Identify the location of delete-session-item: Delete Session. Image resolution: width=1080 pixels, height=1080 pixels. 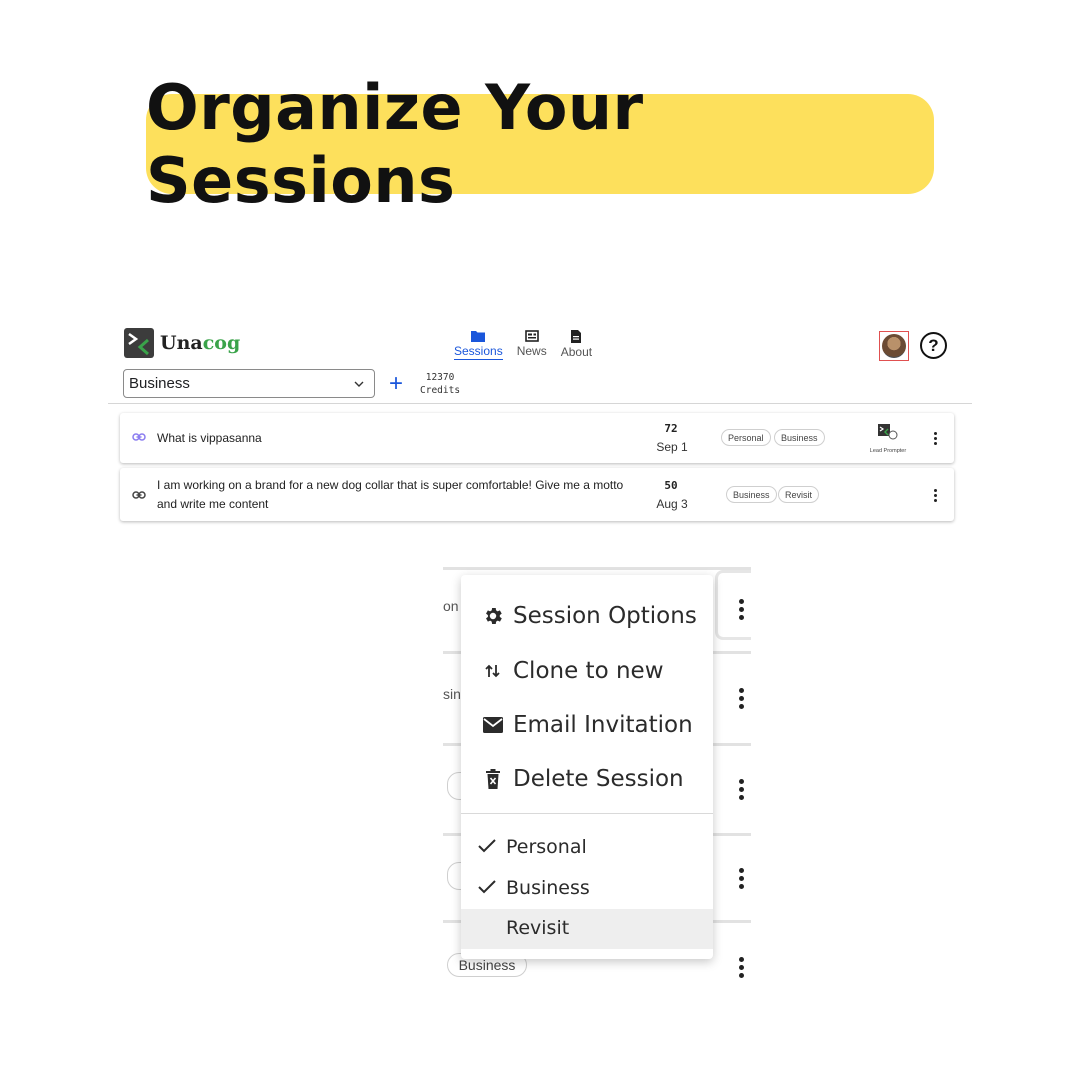
(587, 779).